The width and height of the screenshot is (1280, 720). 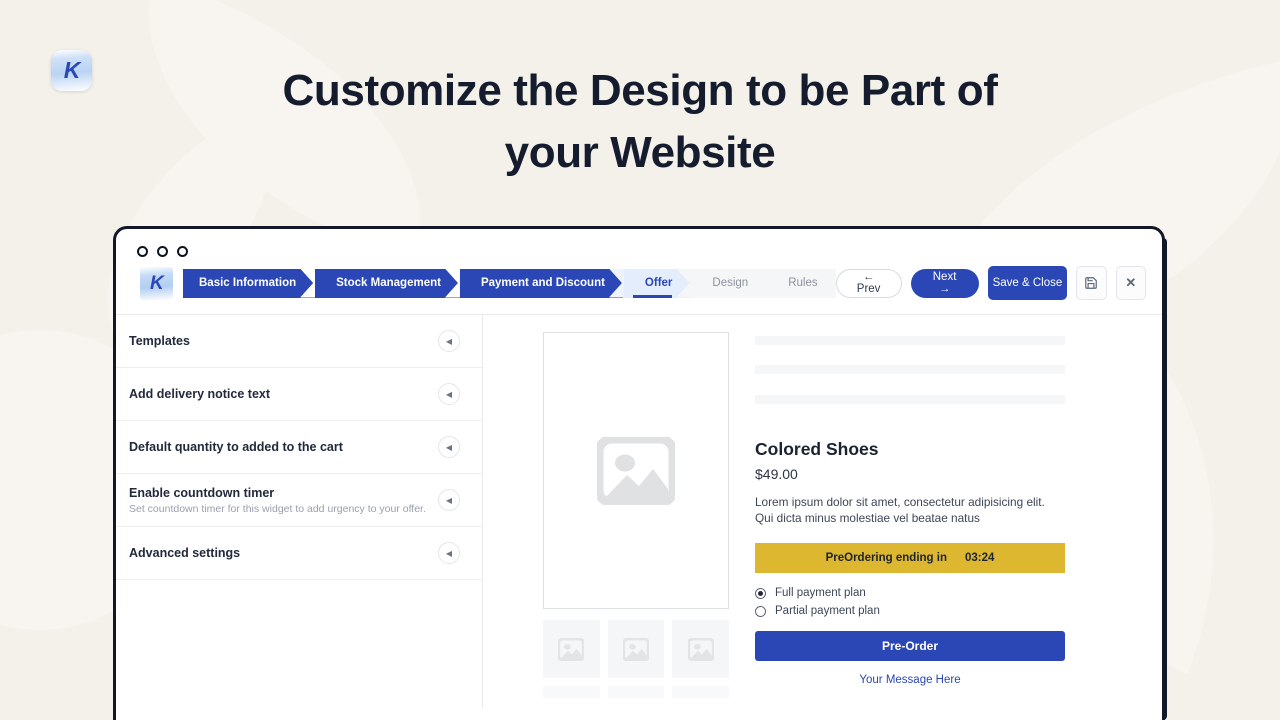 I want to click on close-icon: ✕, so click(x=1130, y=283).